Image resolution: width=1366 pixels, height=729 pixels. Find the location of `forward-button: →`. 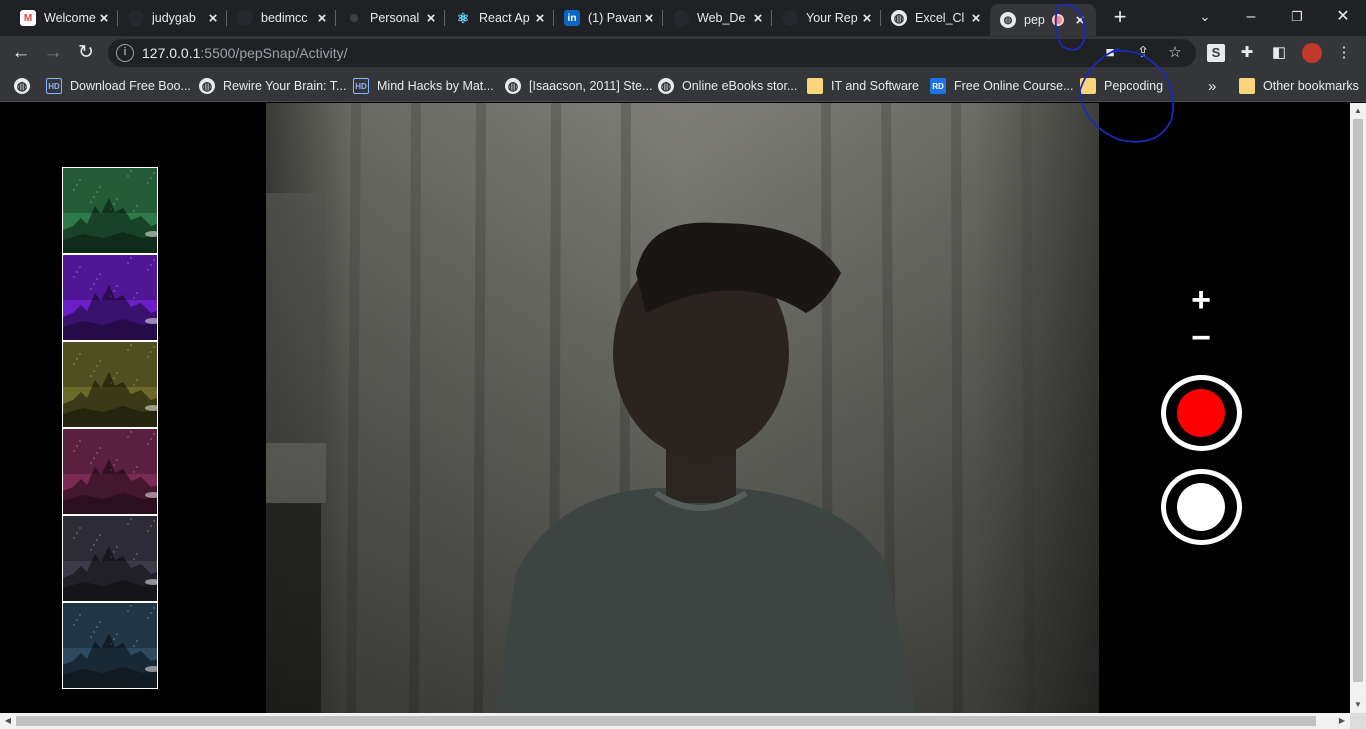

forward-button: → is located at coordinates (53, 53).